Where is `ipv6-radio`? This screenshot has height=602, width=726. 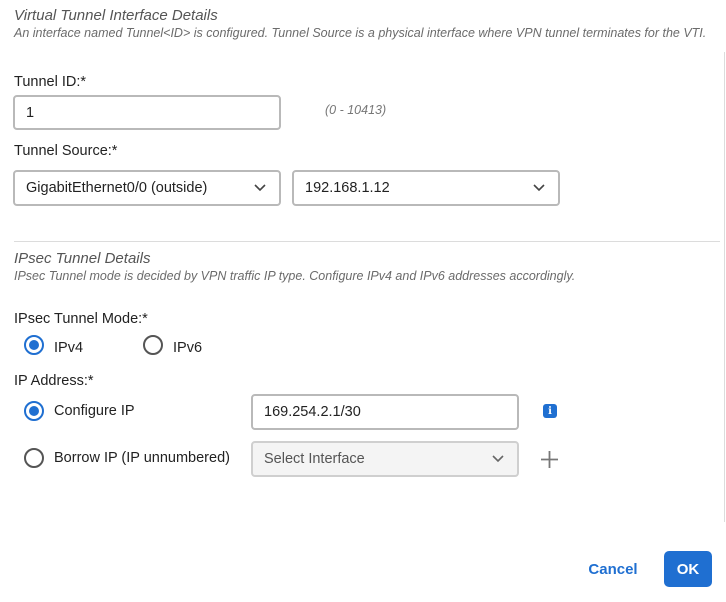
ipv6-radio is located at coordinates (153, 345).